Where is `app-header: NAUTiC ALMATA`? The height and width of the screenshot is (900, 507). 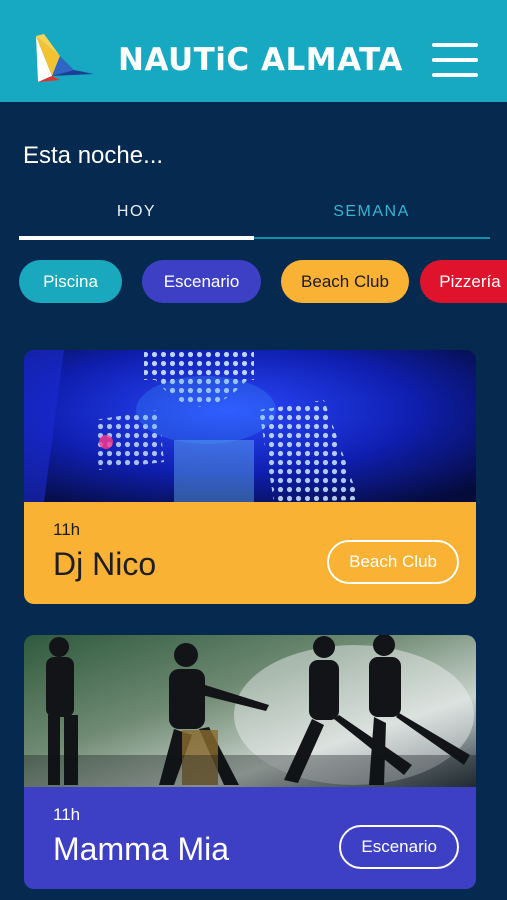 app-header: NAUTiC ALMATA is located at coordinates (253, 51).